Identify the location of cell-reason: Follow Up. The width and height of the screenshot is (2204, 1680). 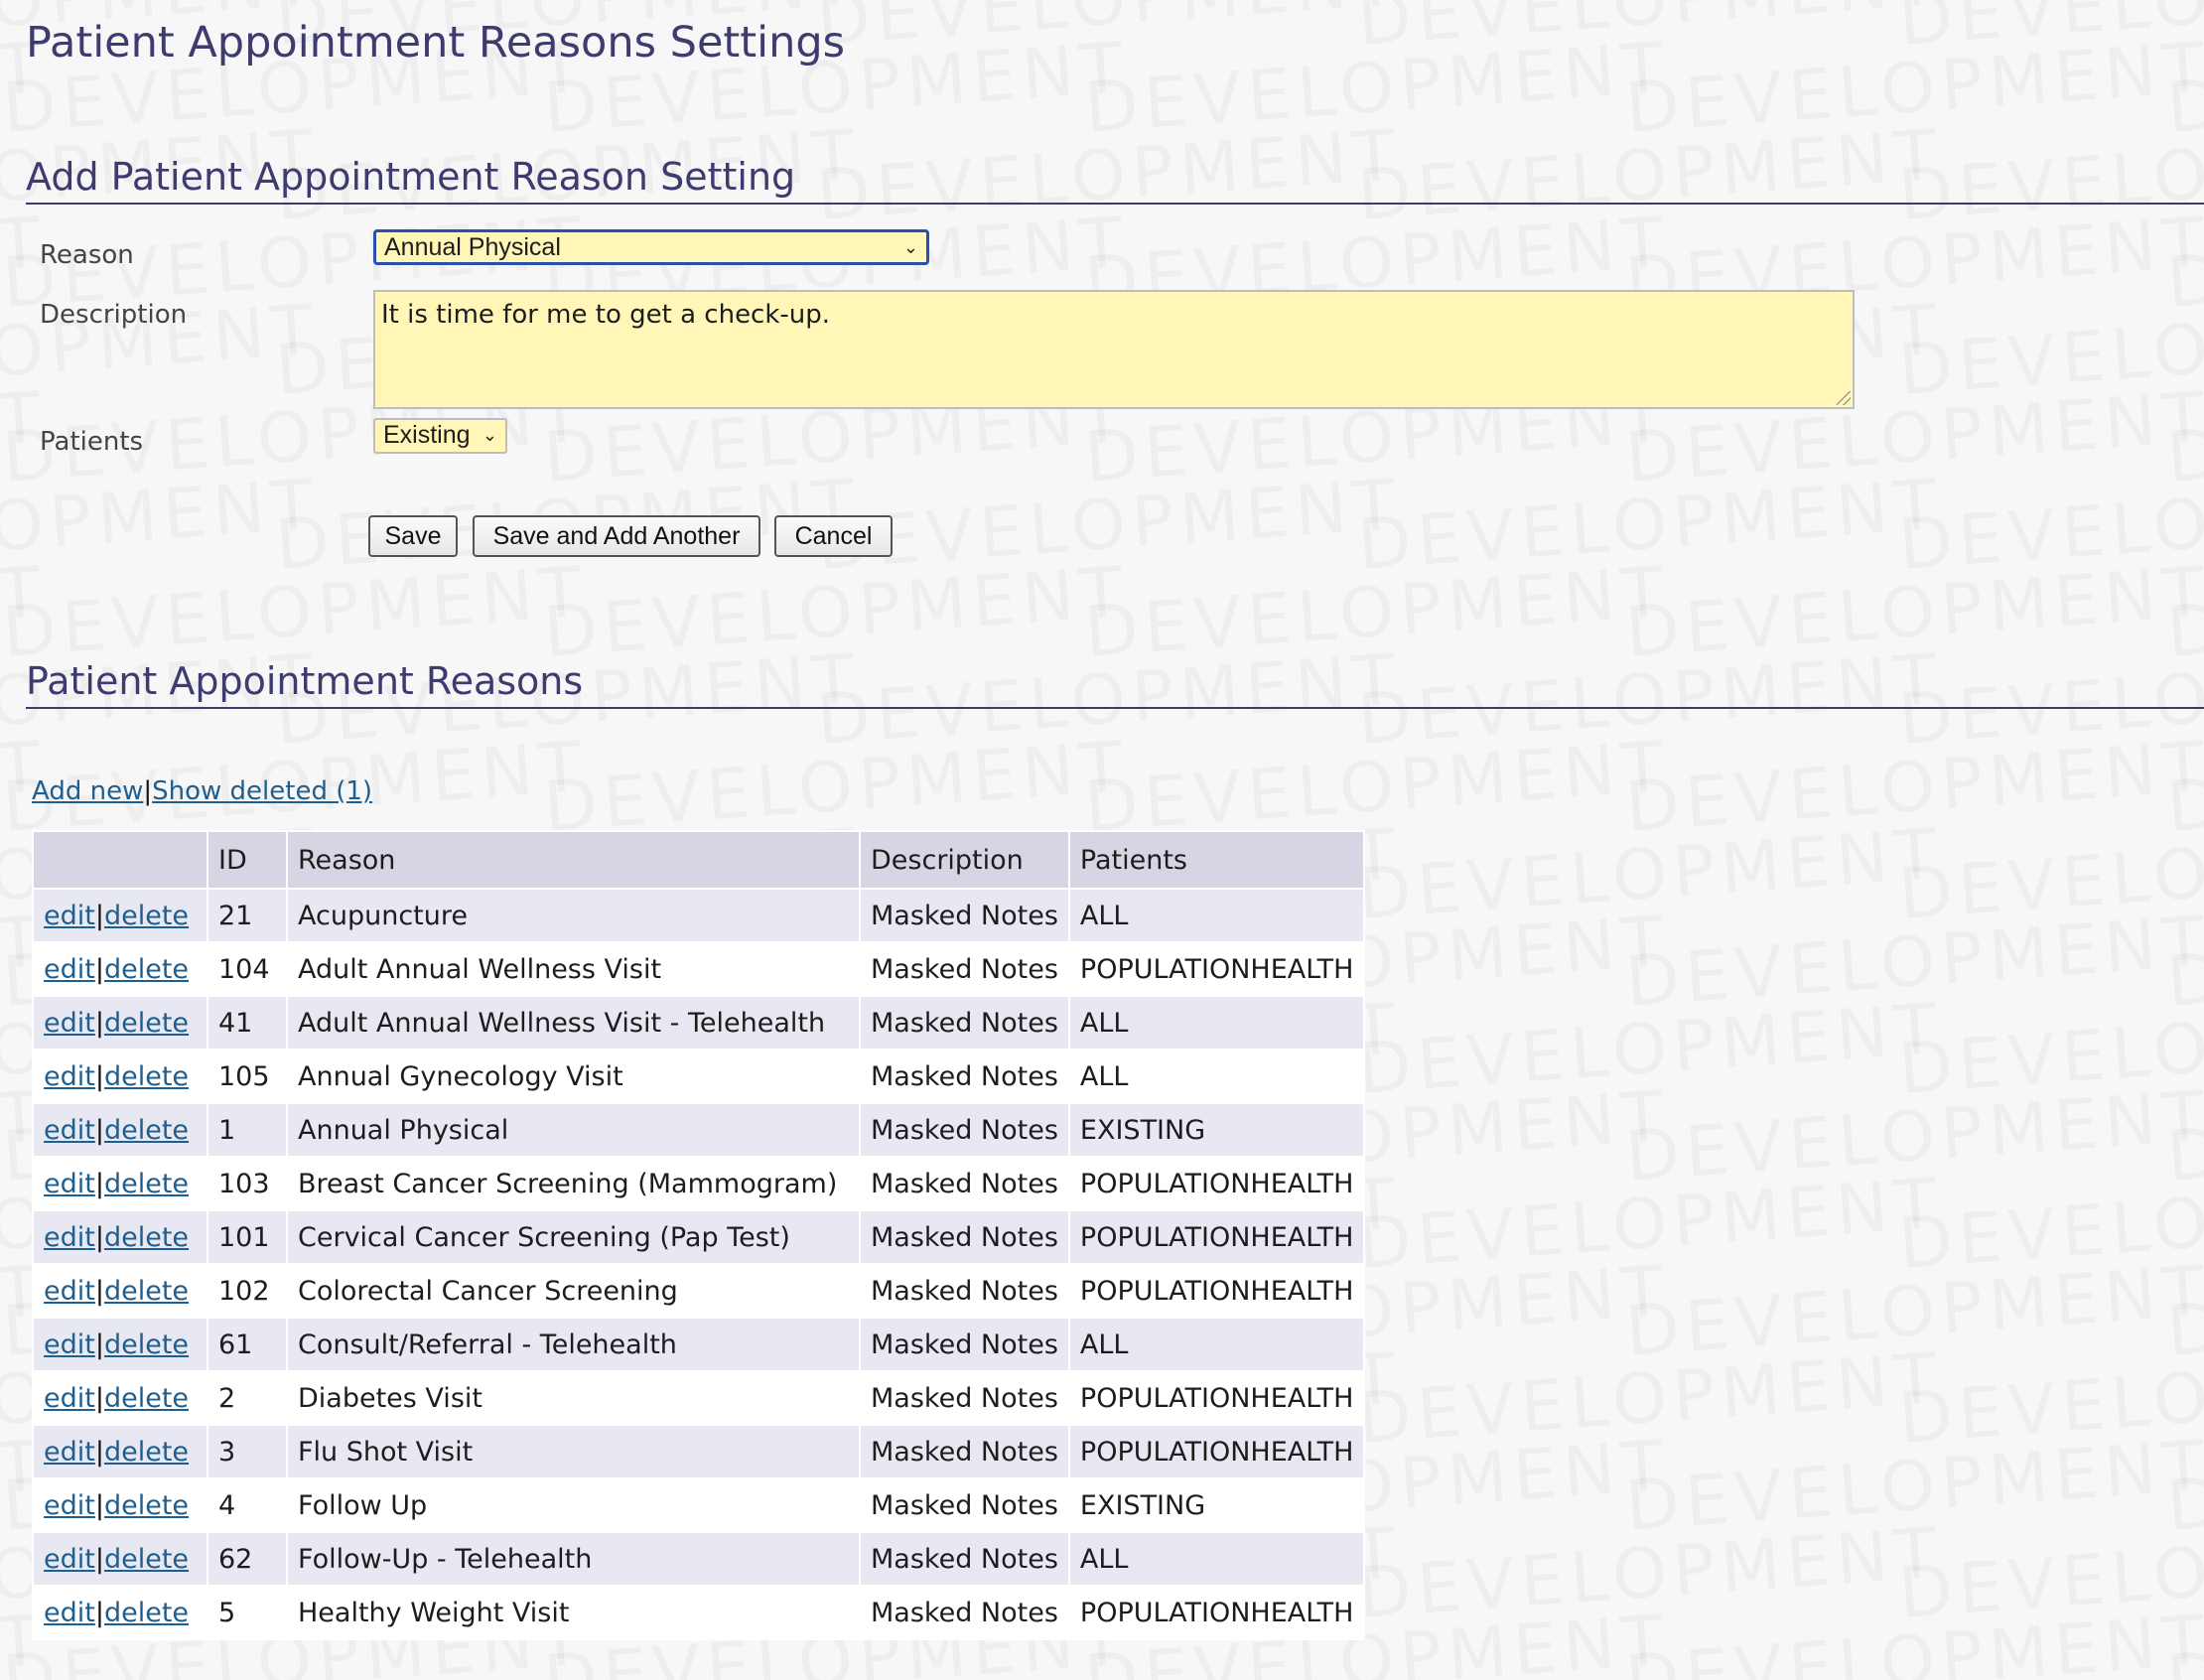
(573, 1505).